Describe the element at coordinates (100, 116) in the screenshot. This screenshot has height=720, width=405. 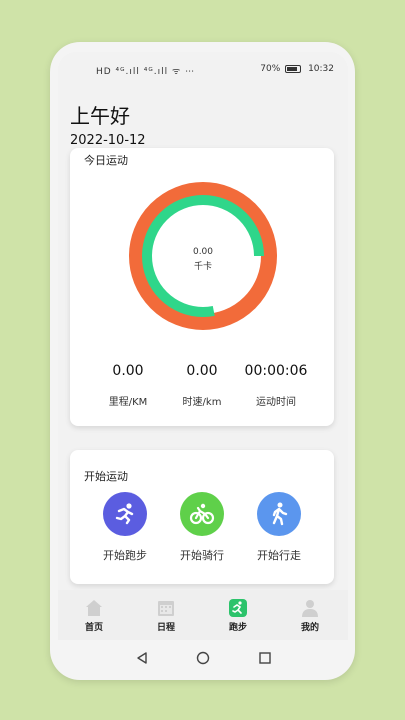
I see `greeting: 上午好` at that location.